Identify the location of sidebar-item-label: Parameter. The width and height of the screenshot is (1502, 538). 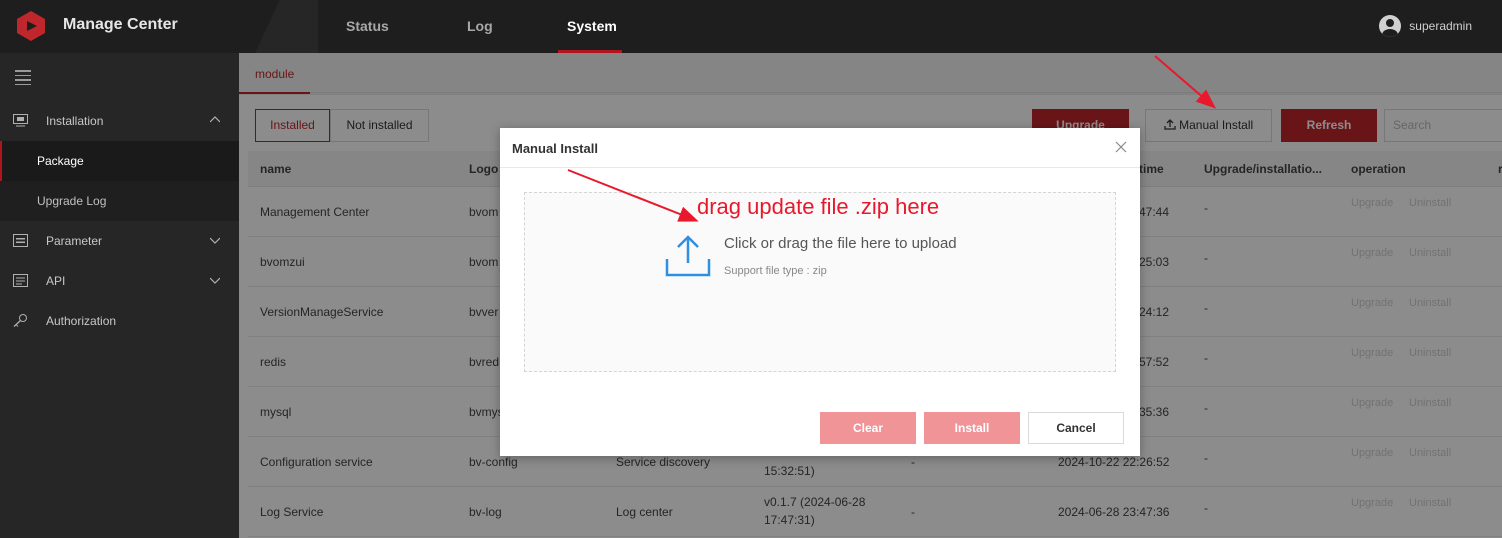
(74, 241).